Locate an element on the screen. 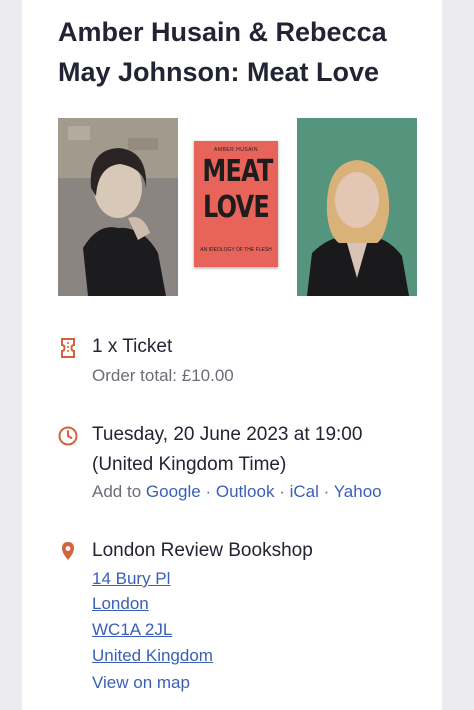 This screenshot has height=710, width=474. book-cover-author: AMBER HUSAIN is located at coordinates (236, 150).